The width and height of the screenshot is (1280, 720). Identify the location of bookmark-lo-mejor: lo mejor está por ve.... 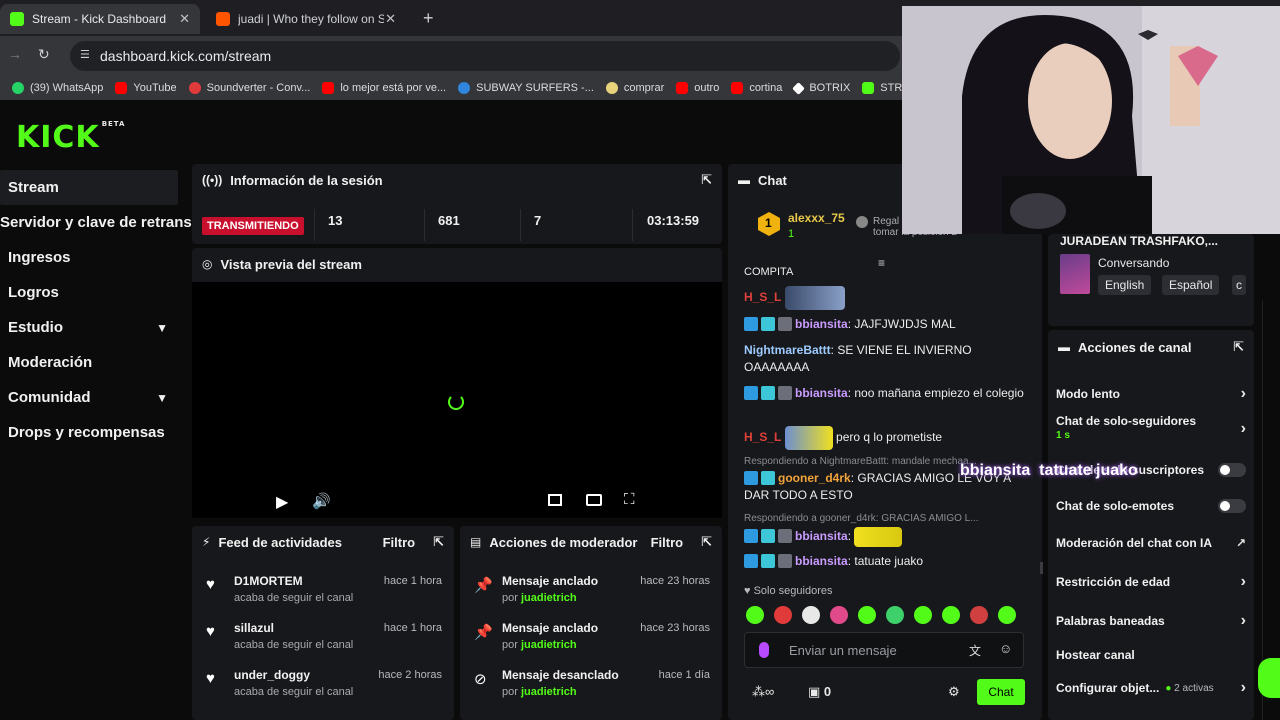
(384, 88).